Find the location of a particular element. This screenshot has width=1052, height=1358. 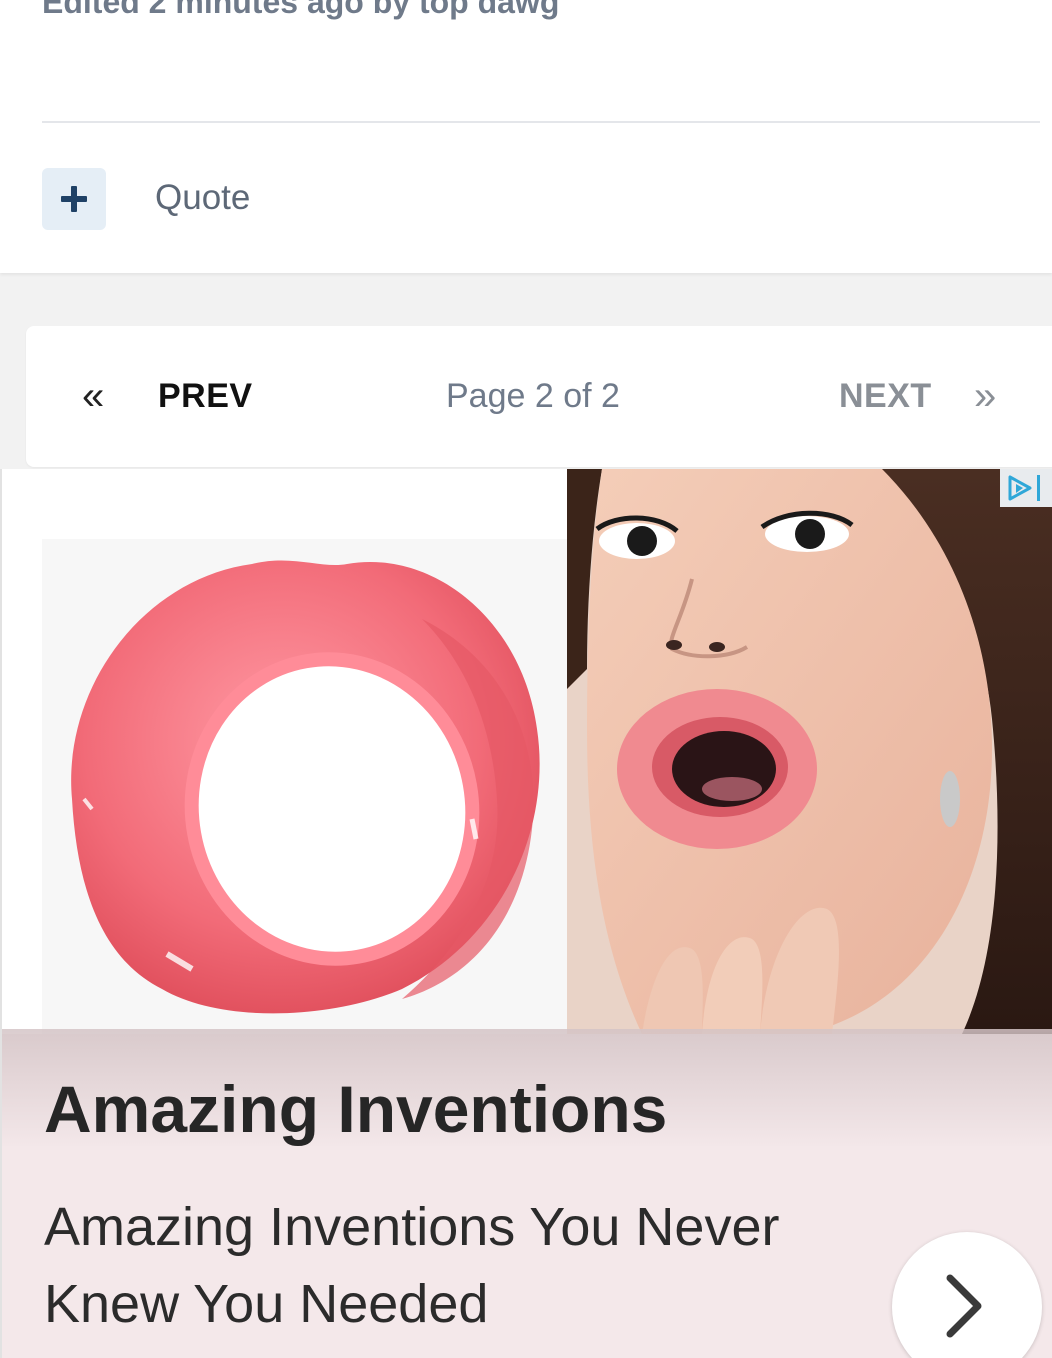

divider is located at coordinates (541, 122).